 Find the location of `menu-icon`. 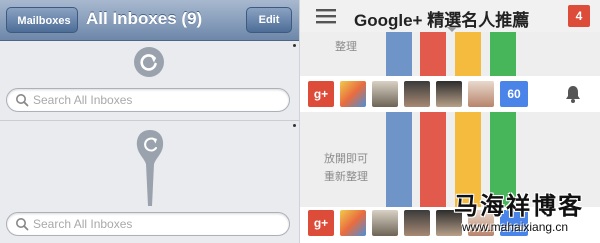

menu-icon is located at coordinates (326, 16).